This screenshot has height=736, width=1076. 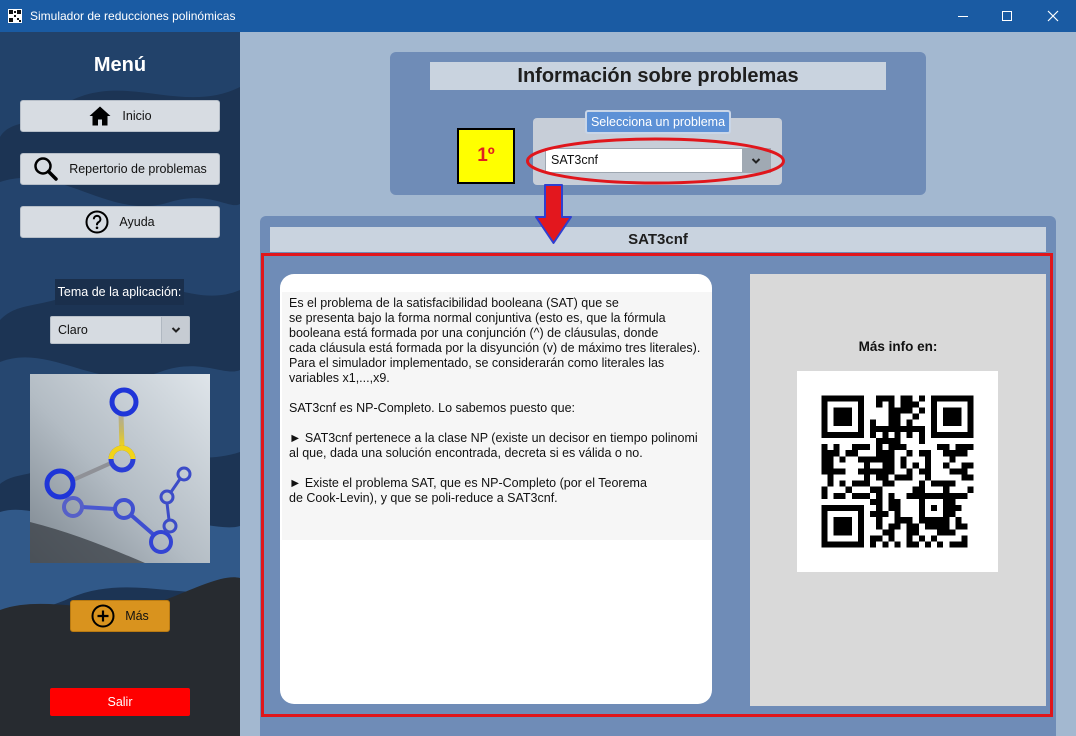 I want to click on more-button-label: Más, so click(x=137, y=616).